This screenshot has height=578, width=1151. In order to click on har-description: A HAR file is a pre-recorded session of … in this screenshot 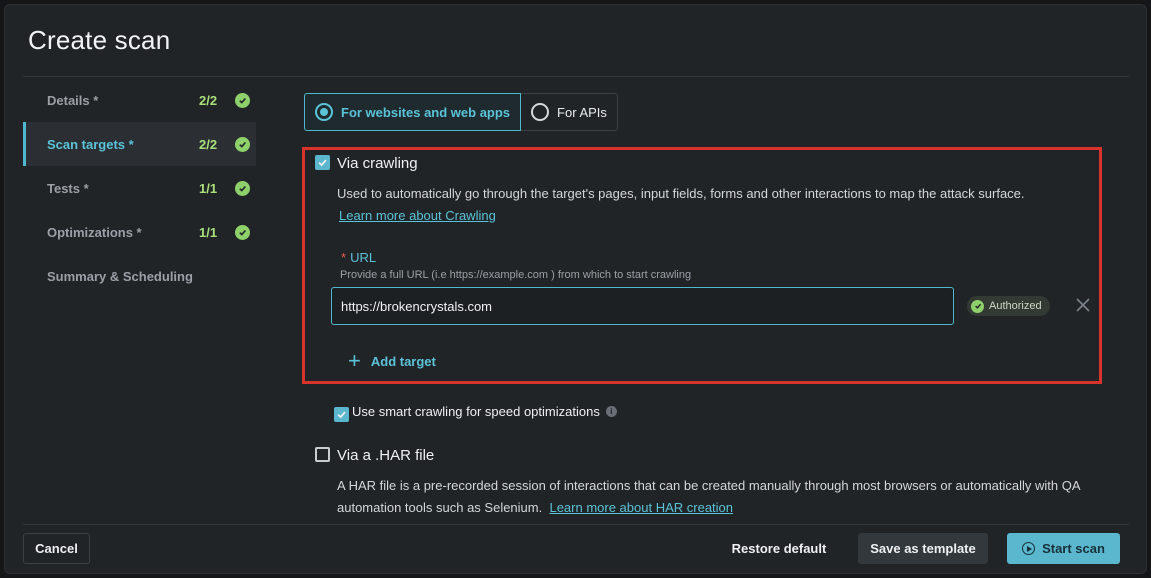, I will do `click(709, 485)`.